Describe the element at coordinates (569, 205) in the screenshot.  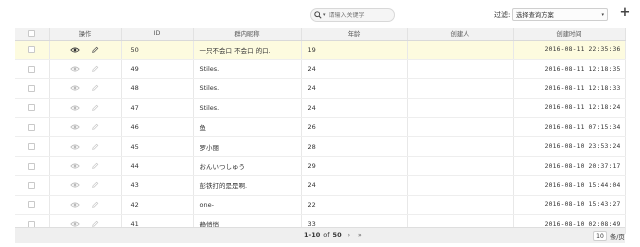
I see `cell-created-time: 2016-08-10 15:43:27` at that location.